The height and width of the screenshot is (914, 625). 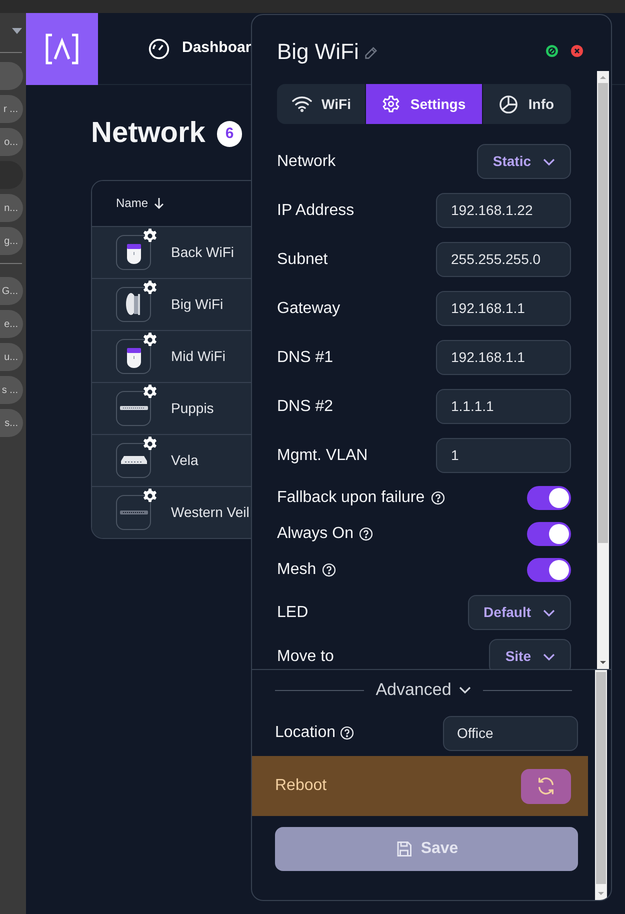 I want to click on field-label: DNS #1, so click(x=305, y=358).